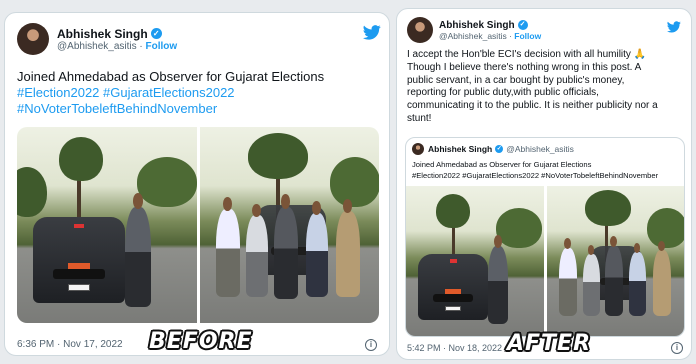 The image size is (696, 364). I want to click on after-stamp: AFTER, so click(549, 343).